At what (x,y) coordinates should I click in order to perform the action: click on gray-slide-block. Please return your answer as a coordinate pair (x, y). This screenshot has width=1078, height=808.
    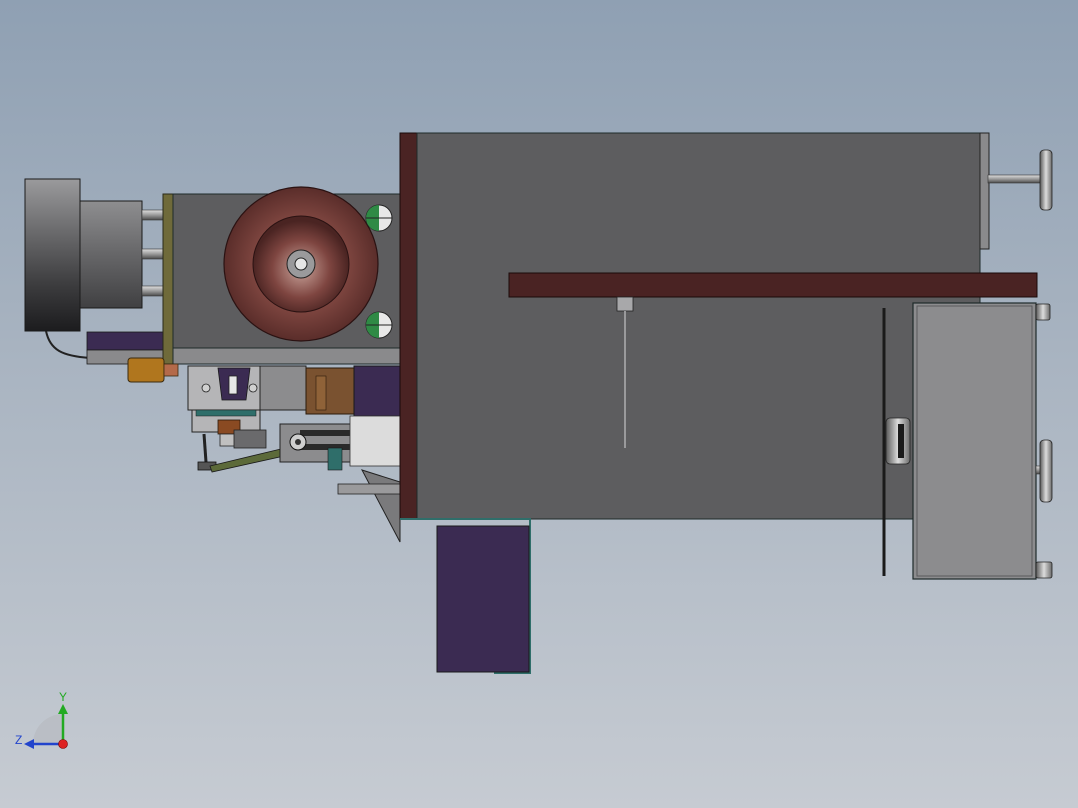
    Looking at the image, I should click on (283, 388).